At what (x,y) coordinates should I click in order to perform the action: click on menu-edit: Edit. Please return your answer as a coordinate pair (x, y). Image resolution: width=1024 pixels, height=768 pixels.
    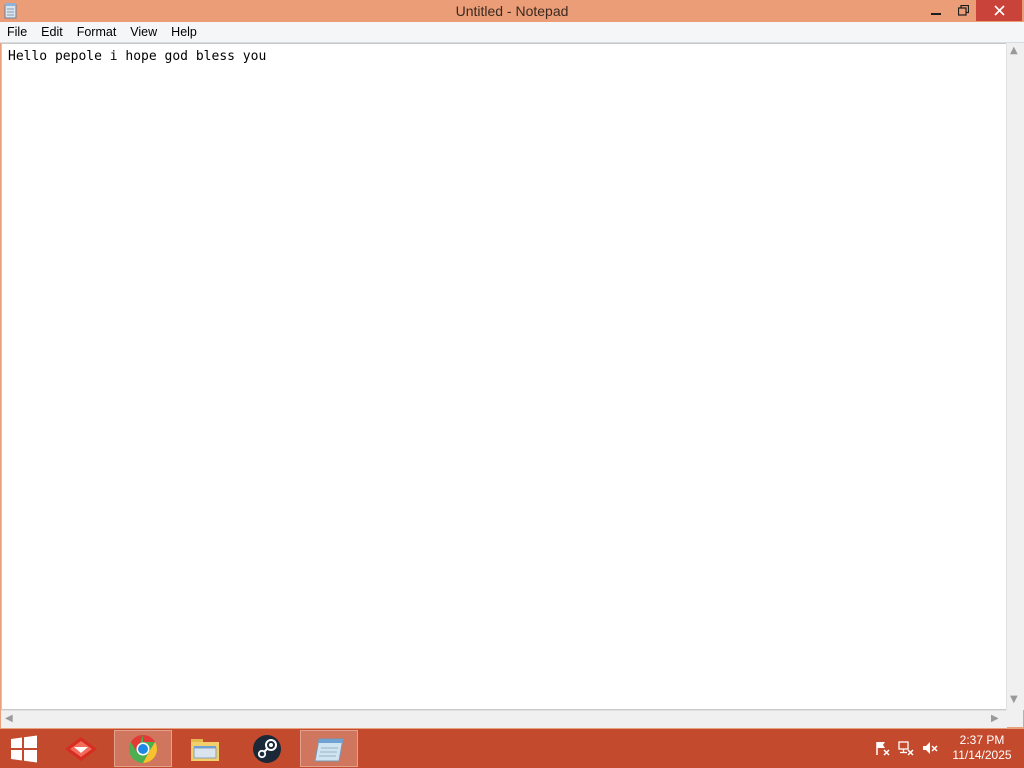
    Looking at the image, I should click on (52, 32).